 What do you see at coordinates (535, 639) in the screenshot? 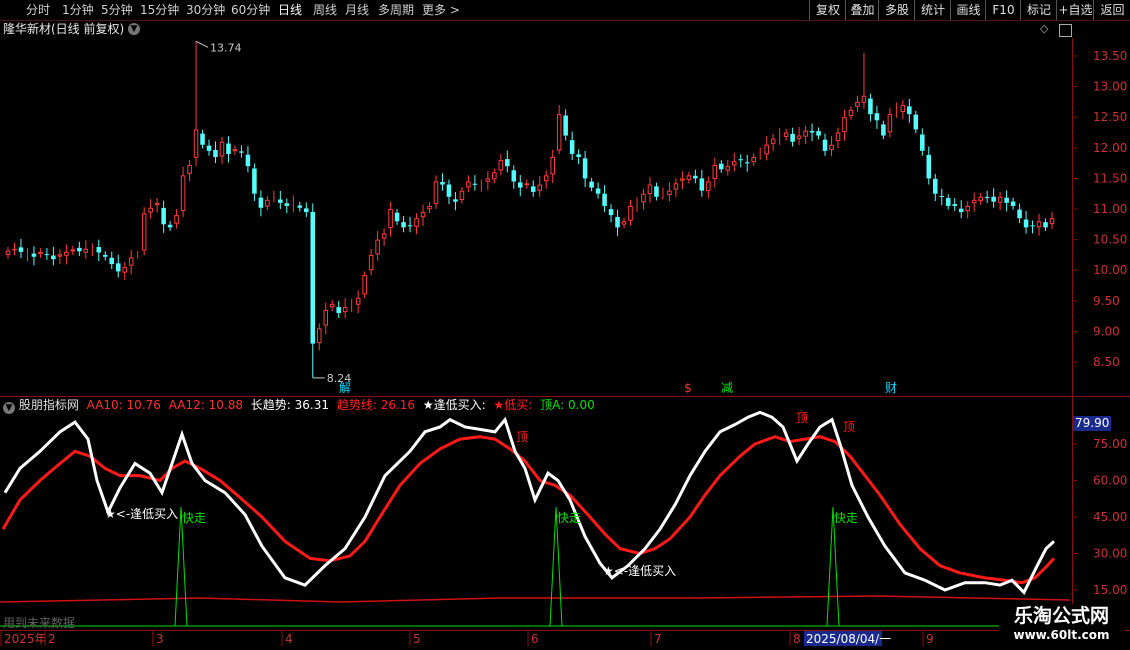
I see `xaxis-label-5: 6` at bounding box center [535, 639].